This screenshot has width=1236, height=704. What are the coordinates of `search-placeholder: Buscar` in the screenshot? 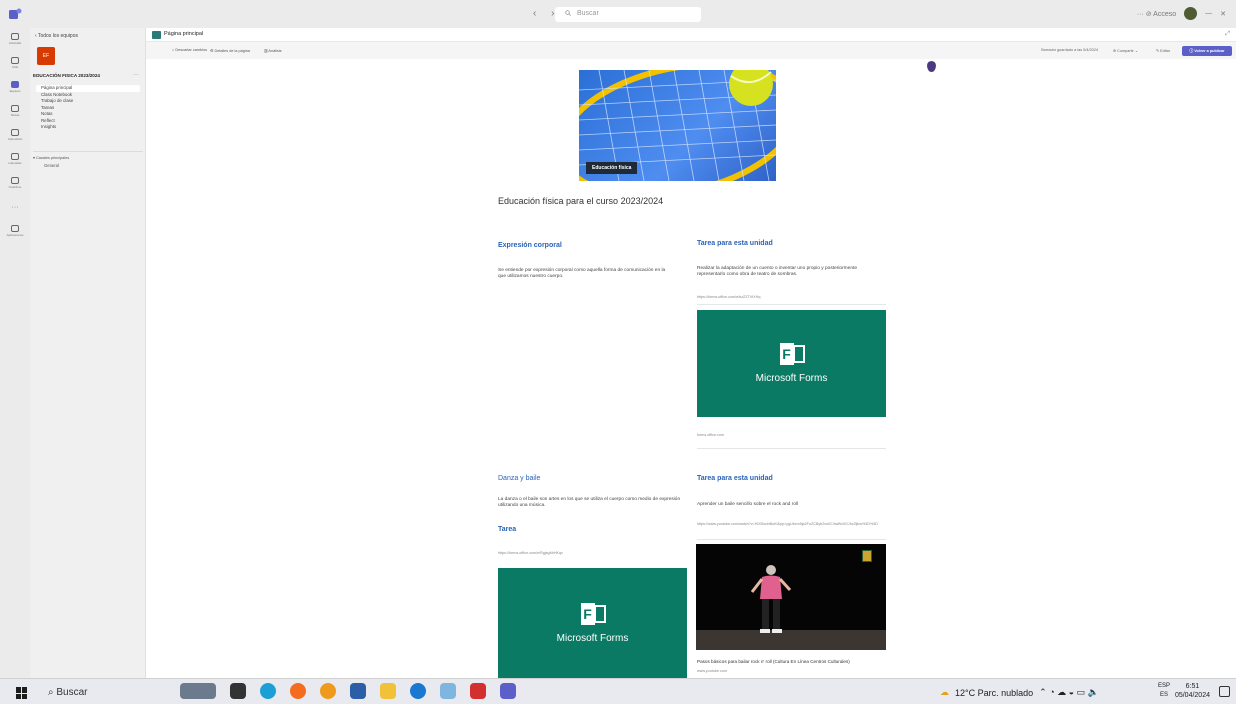 It's located at (588, 13).